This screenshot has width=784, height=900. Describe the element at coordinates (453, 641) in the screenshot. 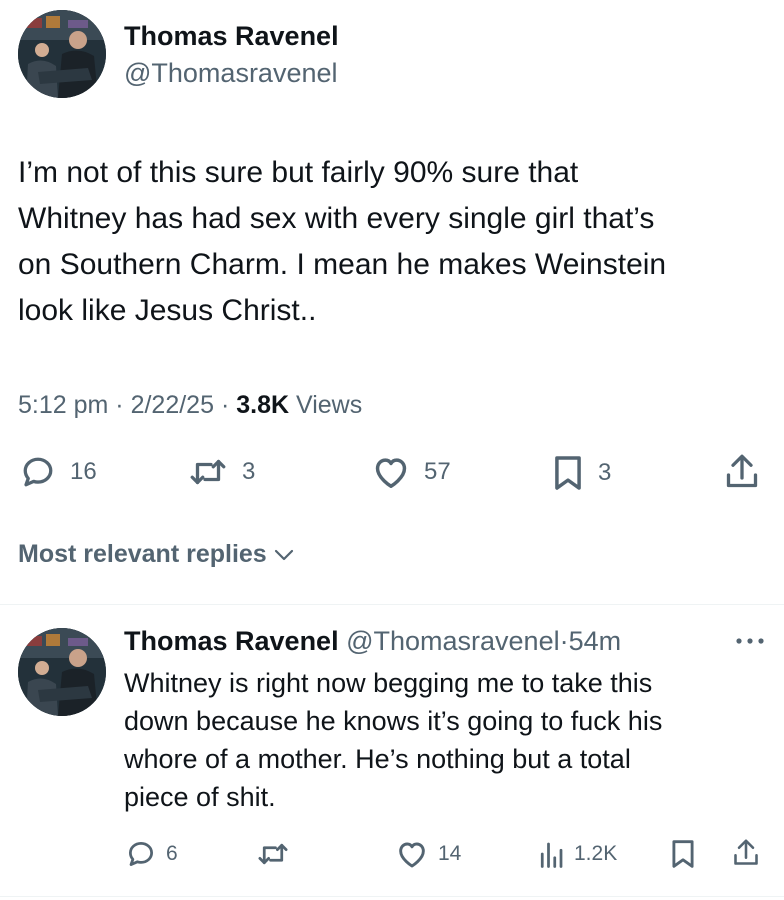

I see `reply-author-handle: @Thomasravenel` at that location.